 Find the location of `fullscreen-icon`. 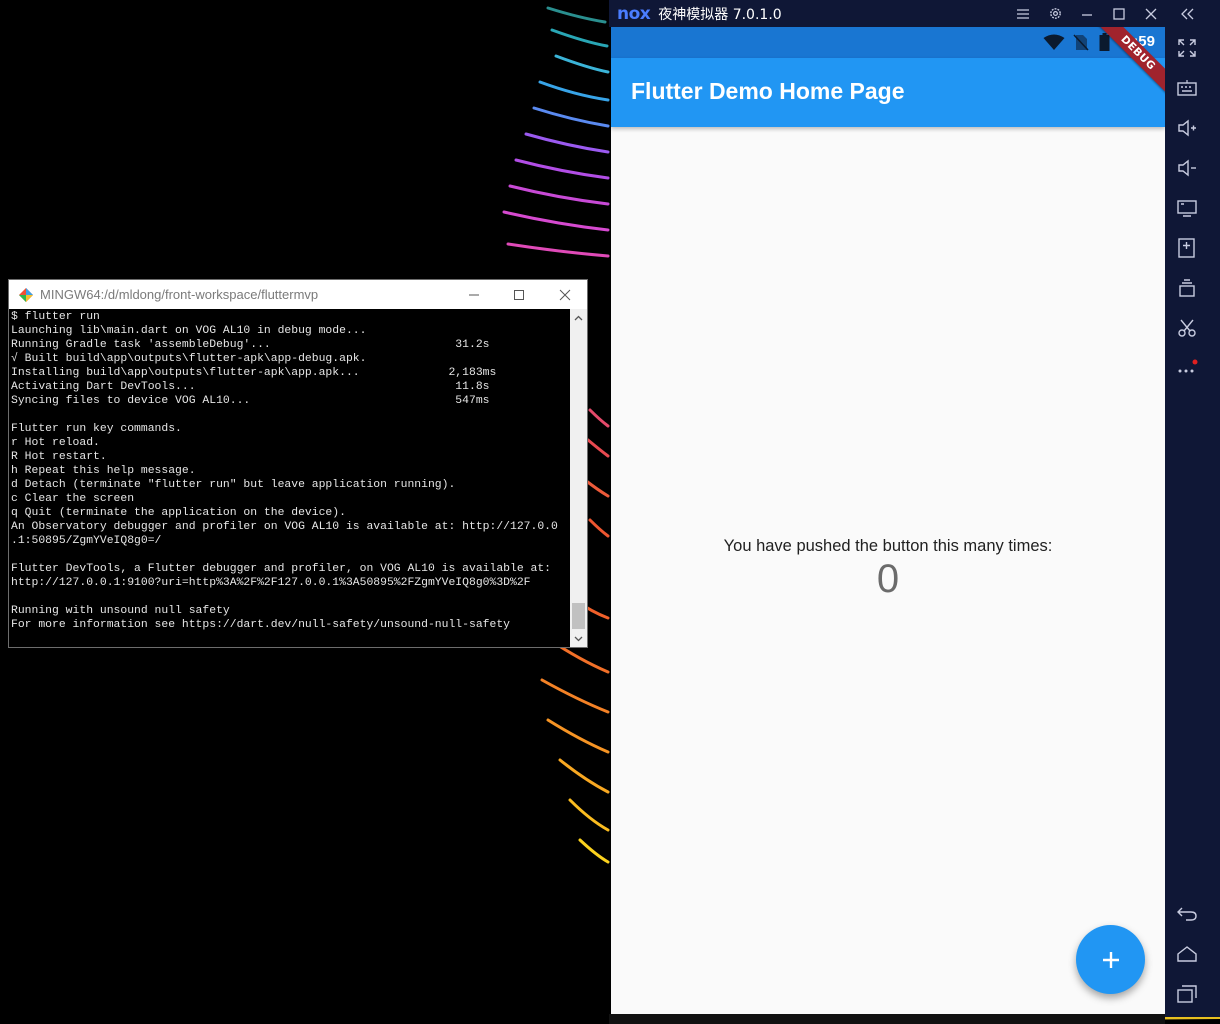

fullscreen-icon is located at coordinates (1187, 48).